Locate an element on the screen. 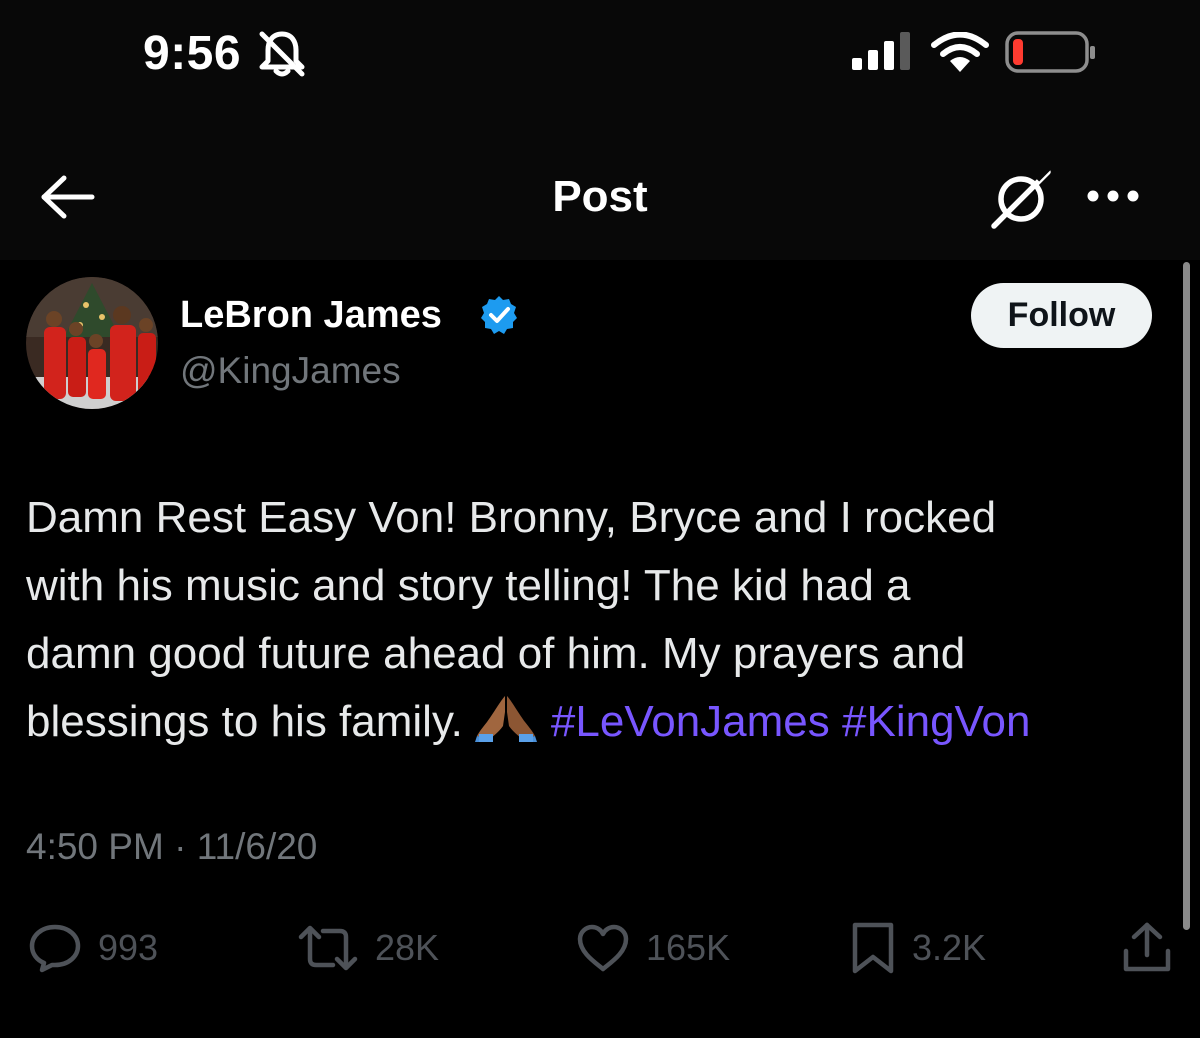 Image resolution: width=1200 pixels, height=1038 pixels. reply-button: 993 is located at coordinates (93, 948).